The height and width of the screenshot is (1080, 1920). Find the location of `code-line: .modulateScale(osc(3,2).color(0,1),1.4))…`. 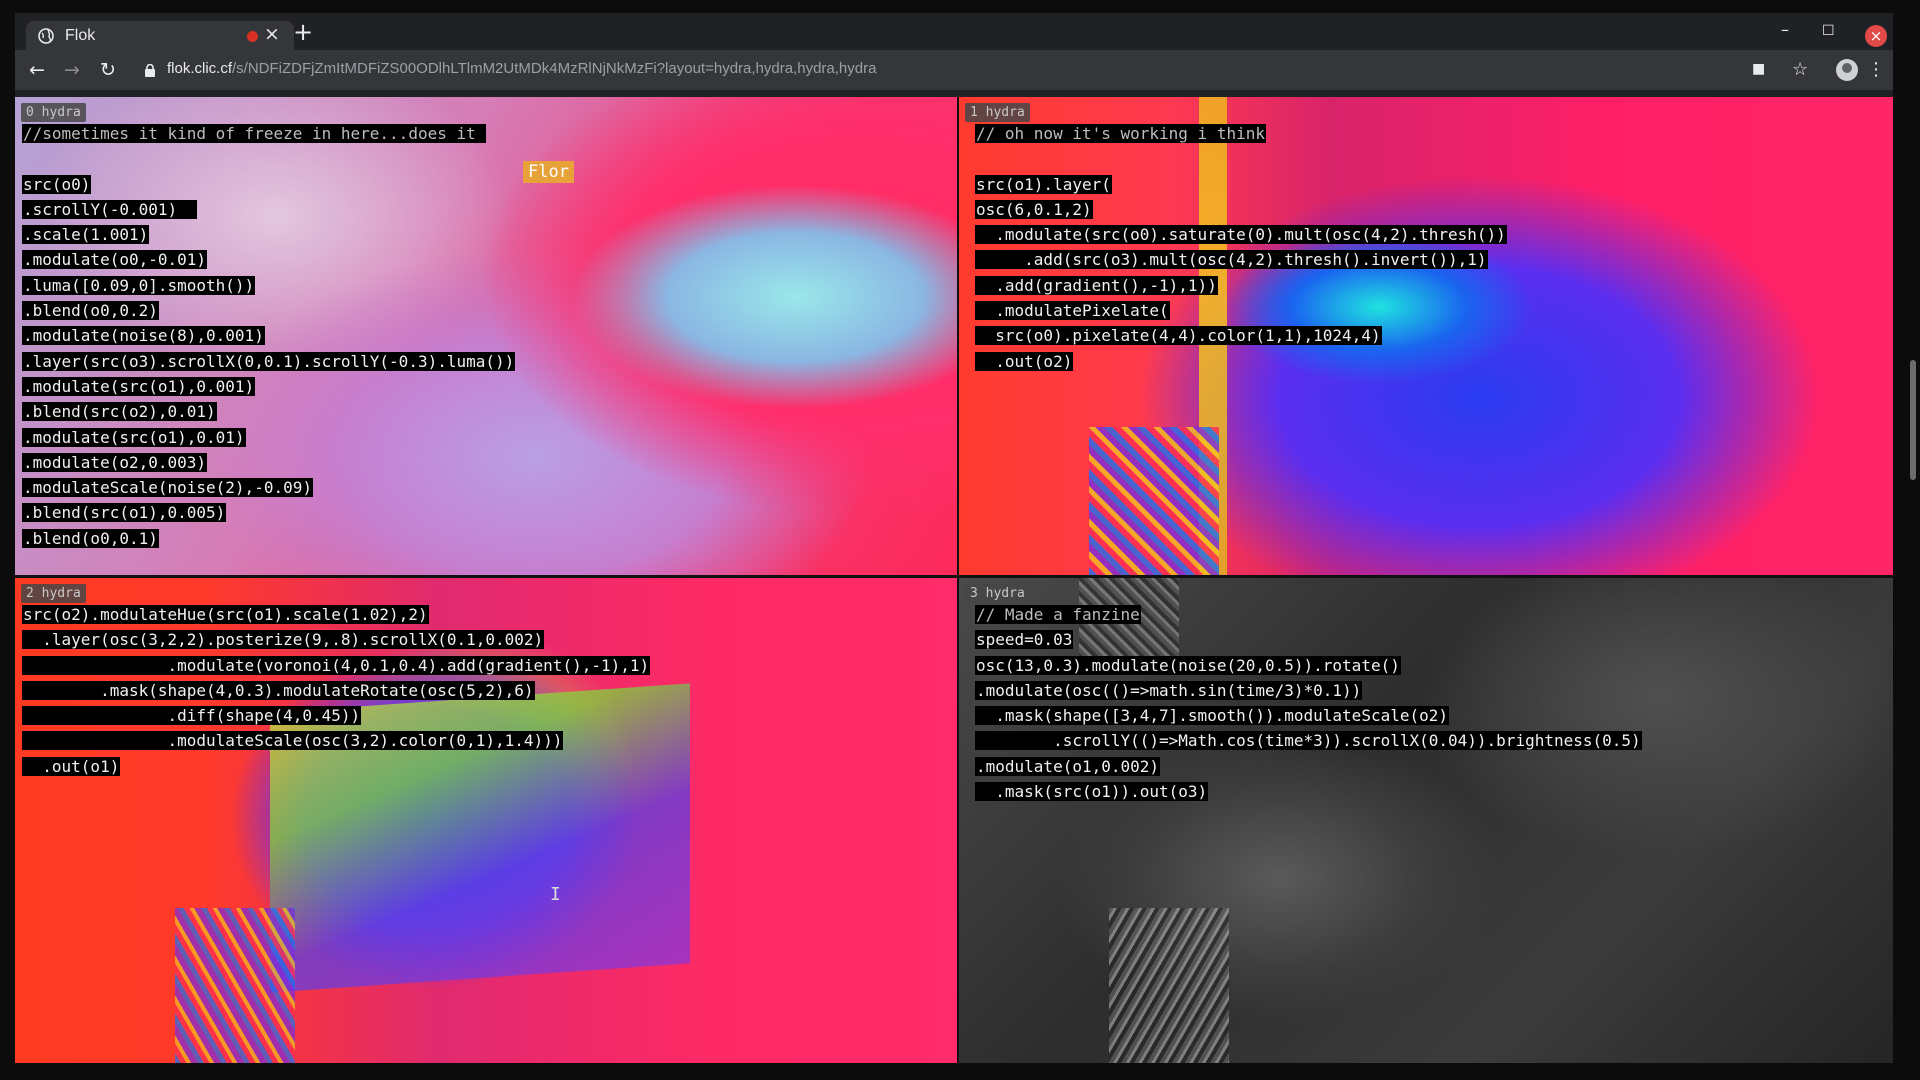

code-line: .modulateScale(osc(3,2).color(0,1),1.4))… is located at coordinates (293, 741).